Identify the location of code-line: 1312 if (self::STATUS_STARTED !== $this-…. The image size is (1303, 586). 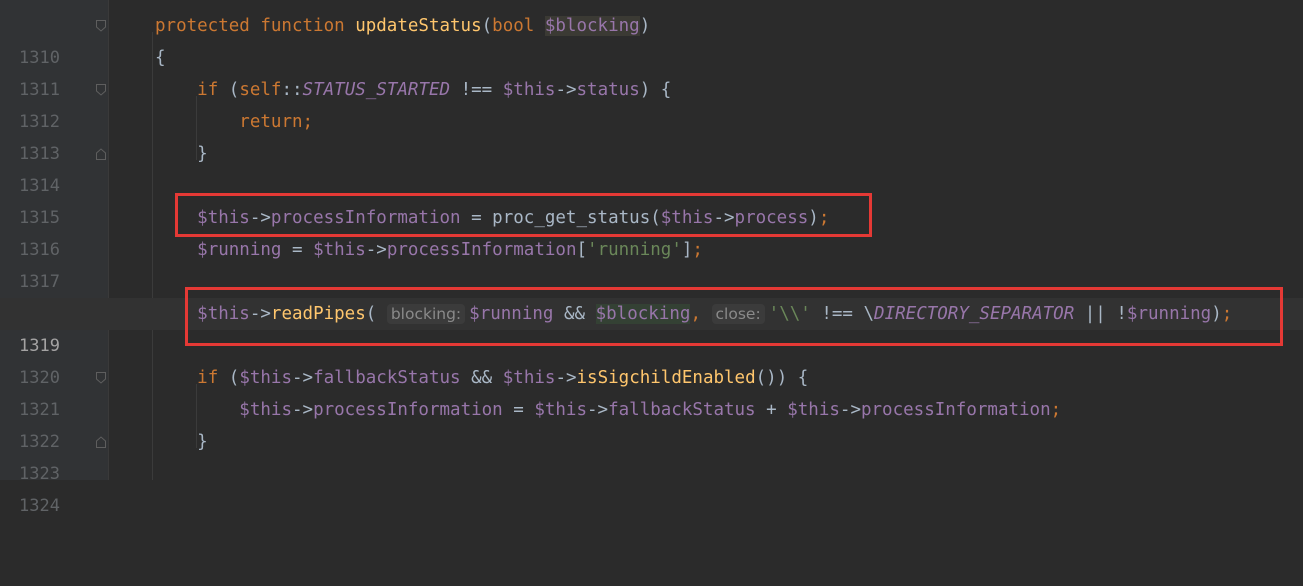
(651, 103).